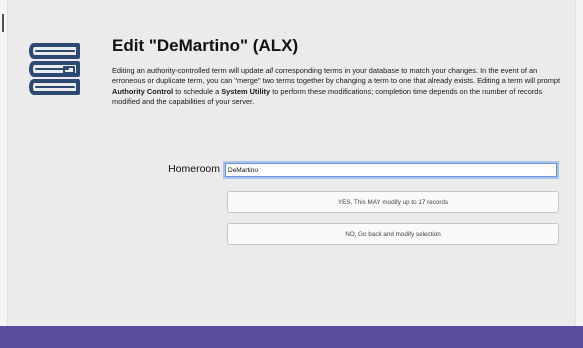 The width and height of the screenshot is (583, 348). What do you see at coordinates (143, 91) in the screenshot?
I see `authority-control-term: Authority Control` at bounding box center [143, 91].